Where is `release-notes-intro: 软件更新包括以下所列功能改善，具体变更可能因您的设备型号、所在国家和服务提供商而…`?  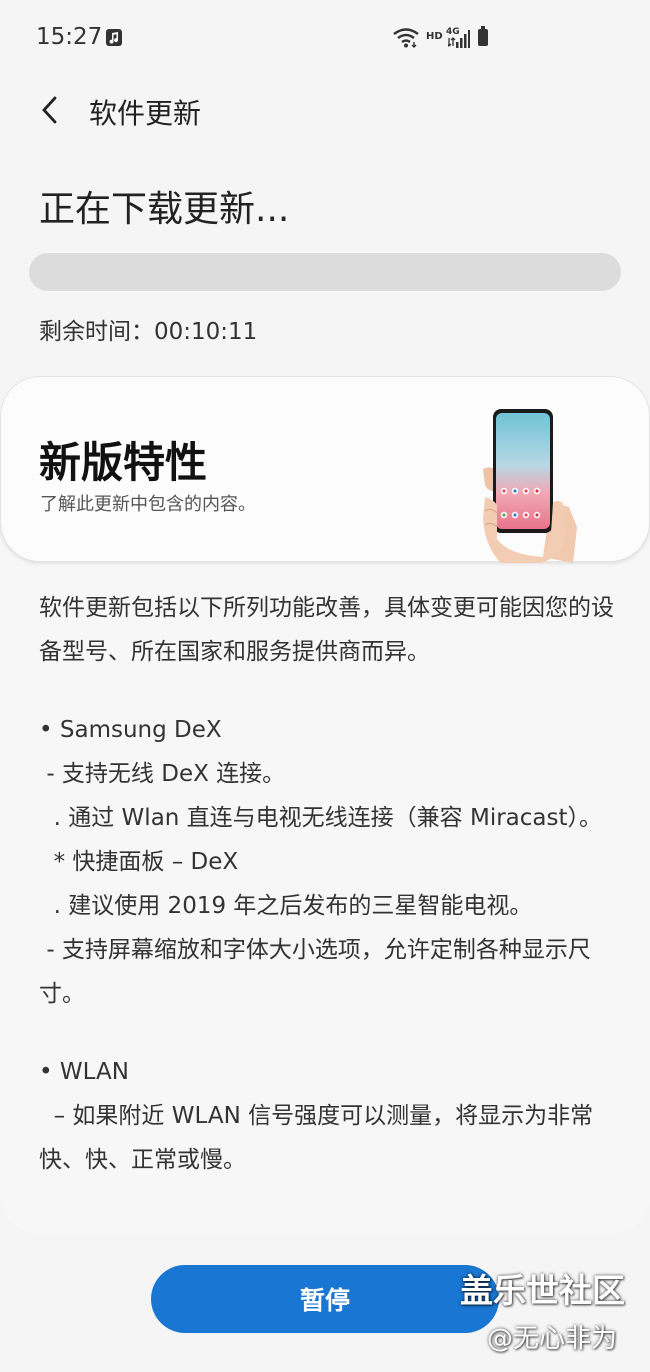
release-notes-intro: 软件更新包括以下所列功能改善，具体变更可能因您的设备型号、所在国家和服务提供商而… is located at coordinates (326, 630).